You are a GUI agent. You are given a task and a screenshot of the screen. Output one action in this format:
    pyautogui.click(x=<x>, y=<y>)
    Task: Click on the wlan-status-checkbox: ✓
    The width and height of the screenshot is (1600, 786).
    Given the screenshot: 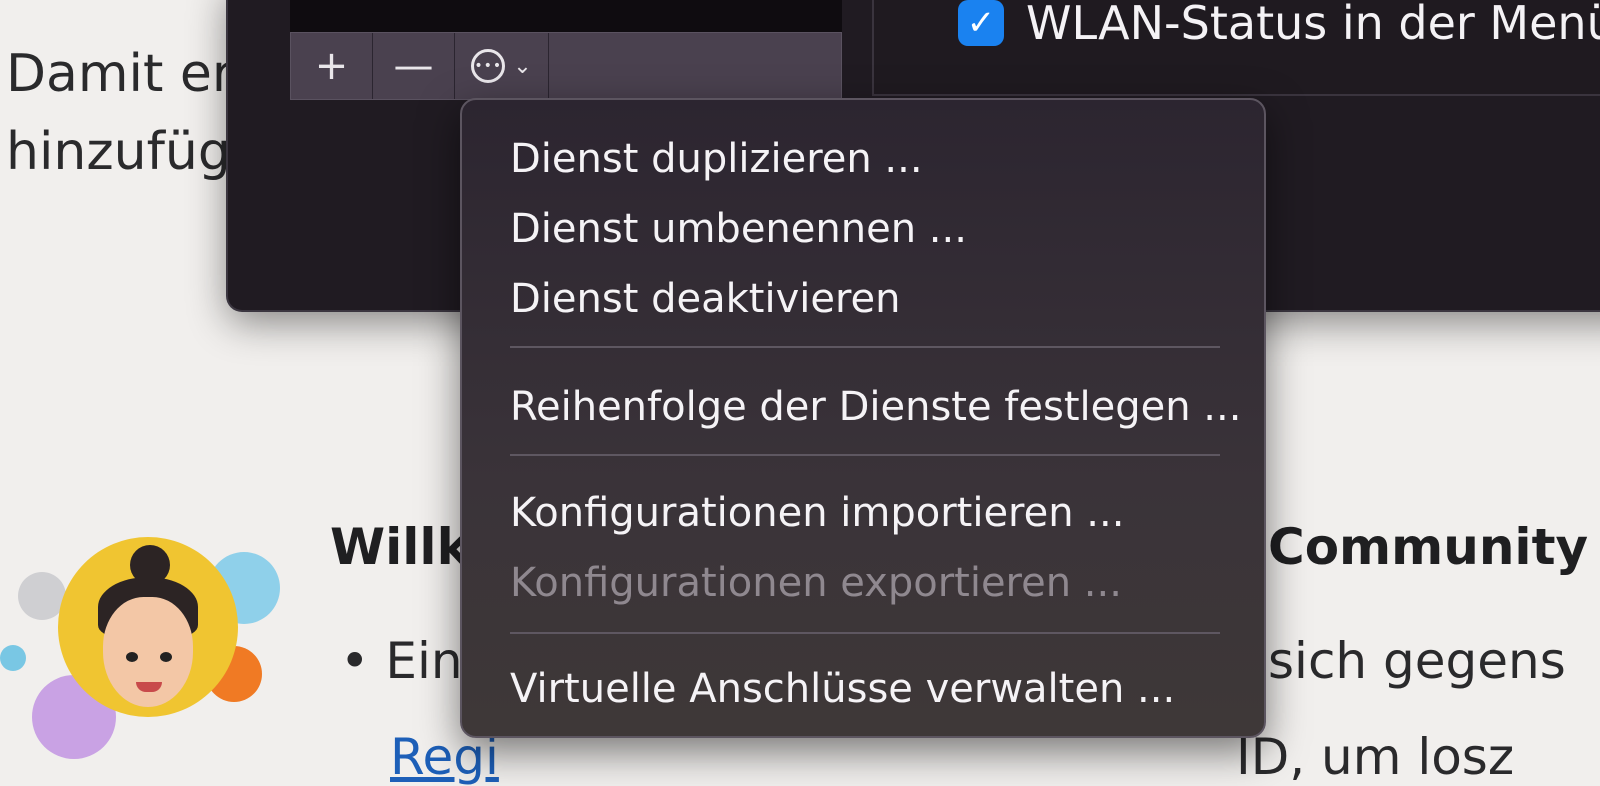 What is the action you would take?
    pyautogui.click(x=981, y=23)
    